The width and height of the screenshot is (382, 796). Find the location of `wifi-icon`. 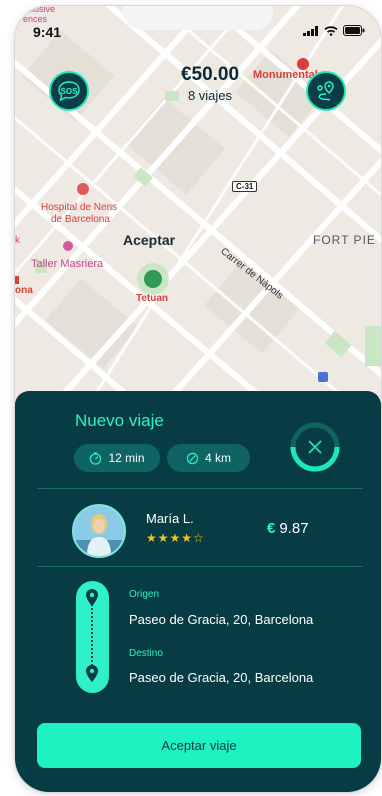

wifi-icon is located at coordinates (331, 30).